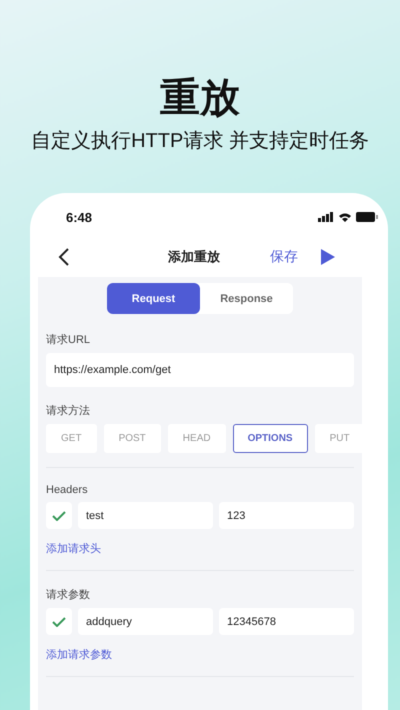 The width and height of the screenshot is (400, 710). I want to click on add-param-link: 添加请求参数, so click(79, 654).